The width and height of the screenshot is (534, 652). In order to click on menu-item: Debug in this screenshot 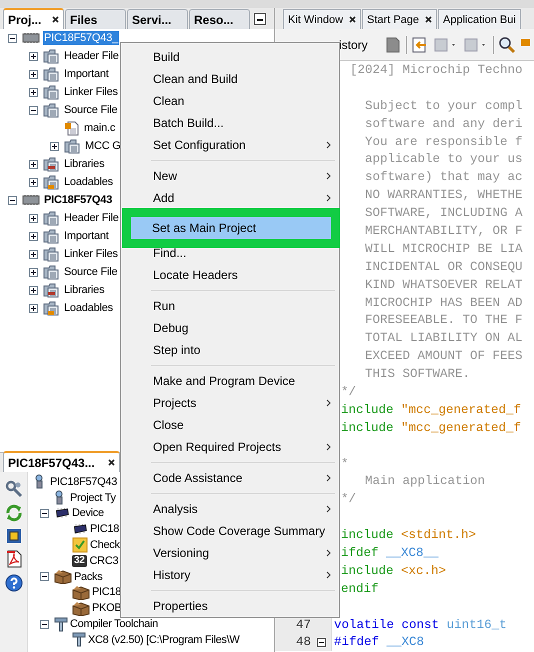, I will do `click(230, 328)`.